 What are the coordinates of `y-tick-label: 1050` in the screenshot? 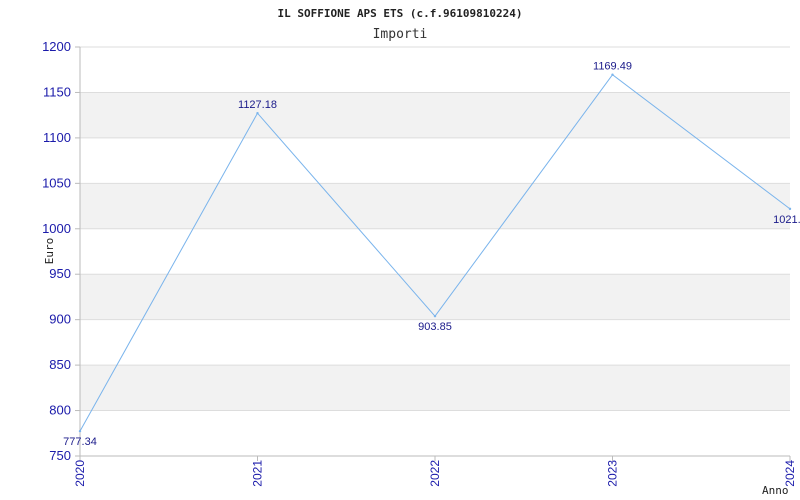 It's located at (56, 182).